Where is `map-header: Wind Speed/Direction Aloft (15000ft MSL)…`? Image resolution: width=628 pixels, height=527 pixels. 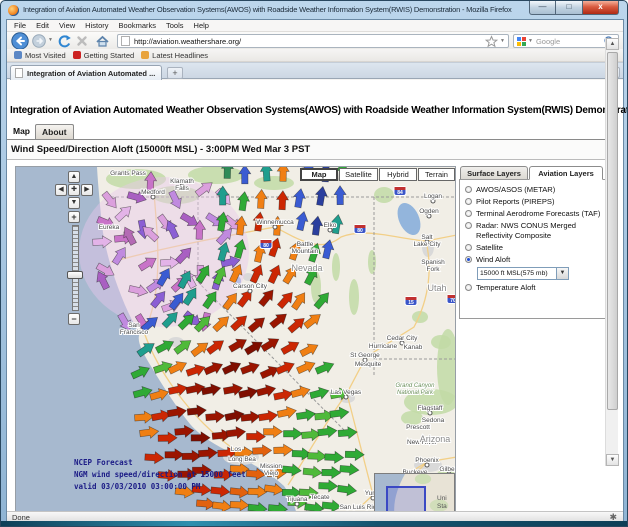
map-header: Wind Speed/Direction Aloft (15000ft MSL)… is located at coordinates (312, 150).